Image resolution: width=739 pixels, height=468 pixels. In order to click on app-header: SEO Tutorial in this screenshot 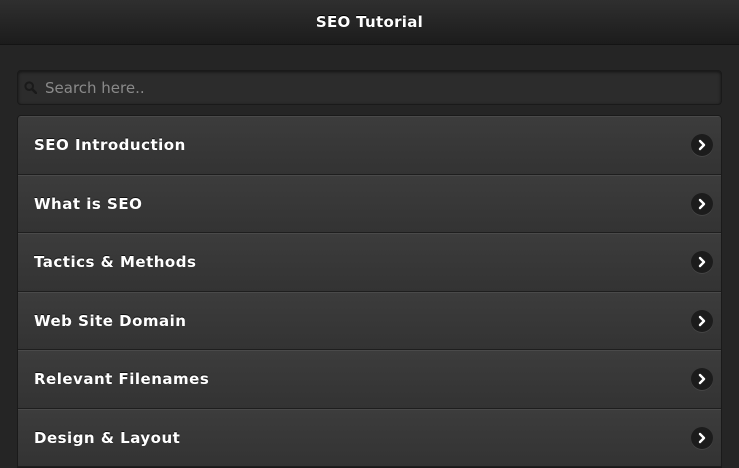, I will do `click(369, 22)`.